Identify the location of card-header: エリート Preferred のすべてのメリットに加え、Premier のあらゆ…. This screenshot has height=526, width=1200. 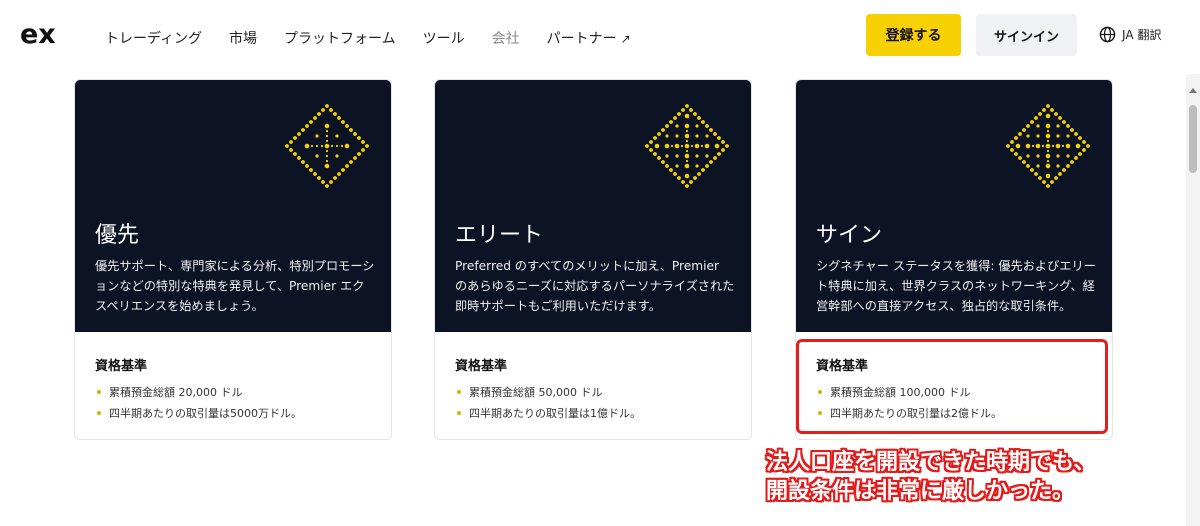
(593, 206).